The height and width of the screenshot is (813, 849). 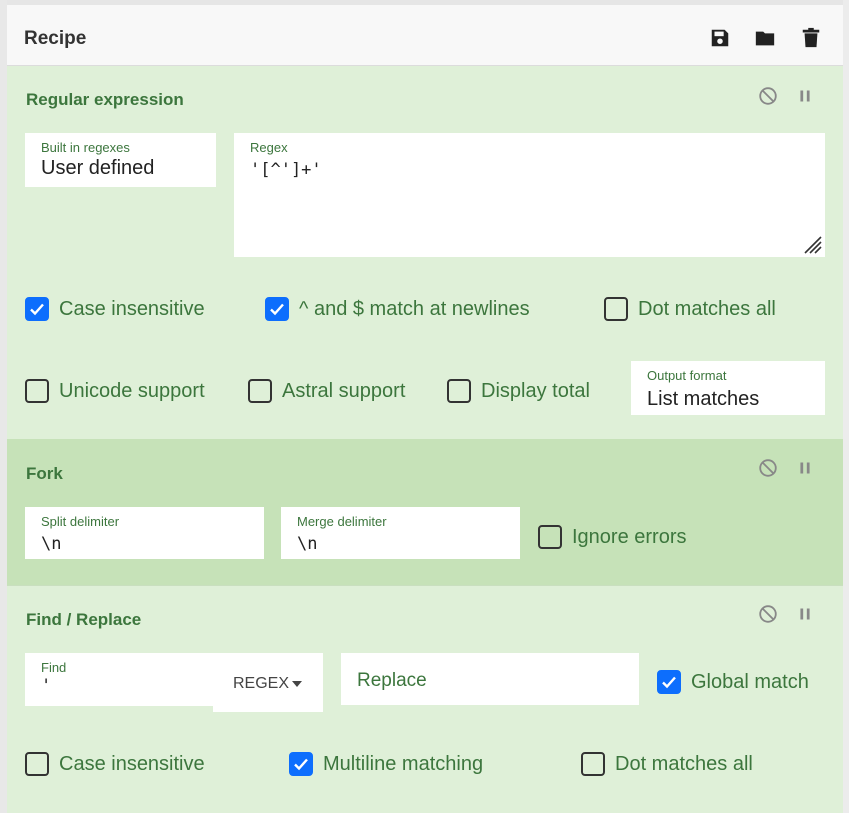 I want to click on field-label: Regex, so click(x=269, y=147).